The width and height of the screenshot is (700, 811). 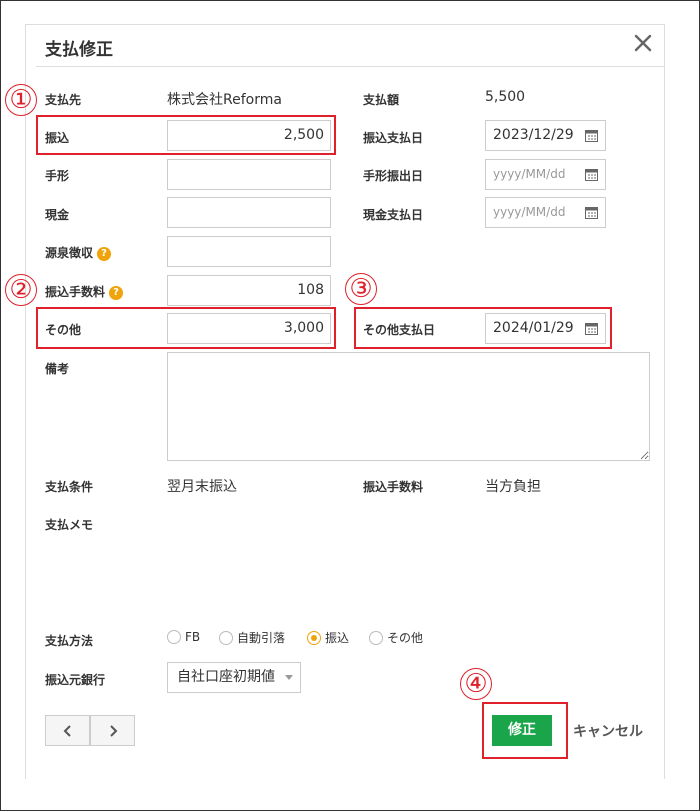 I want to click on method-option-label: その他, so click(x=405, y=638).